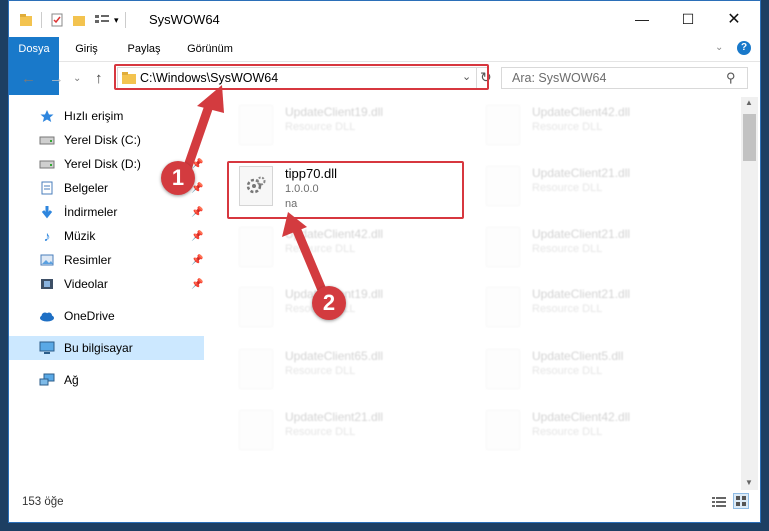 The image size is (769, 531). I want to click on search-icon: ⚲, so click(731, 78).